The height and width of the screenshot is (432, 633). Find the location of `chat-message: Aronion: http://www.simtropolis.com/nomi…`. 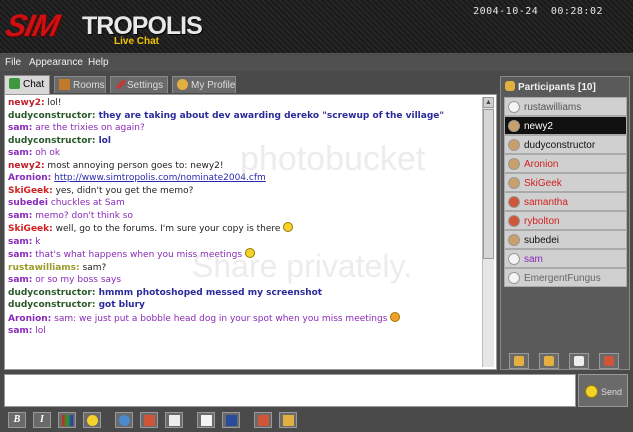

chat-message: Aronion: http://www.simtropolis.com/nomi… is located at coordinates (244, 178).